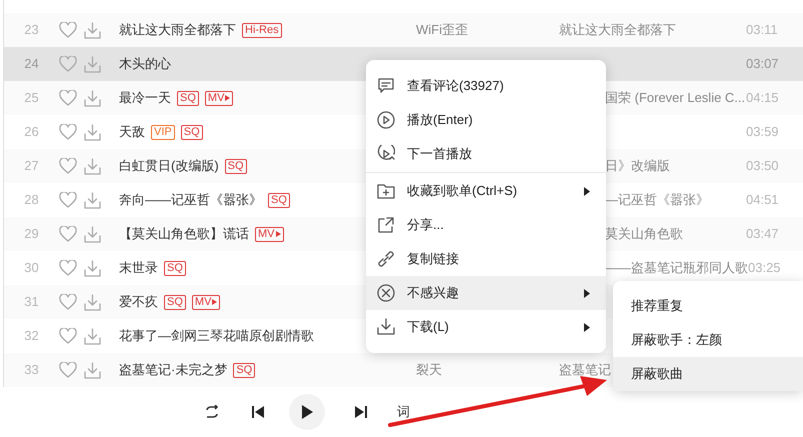 The image size is (803, 437). I want to click on menu-label: 不感兴趣, so click(433, 293).